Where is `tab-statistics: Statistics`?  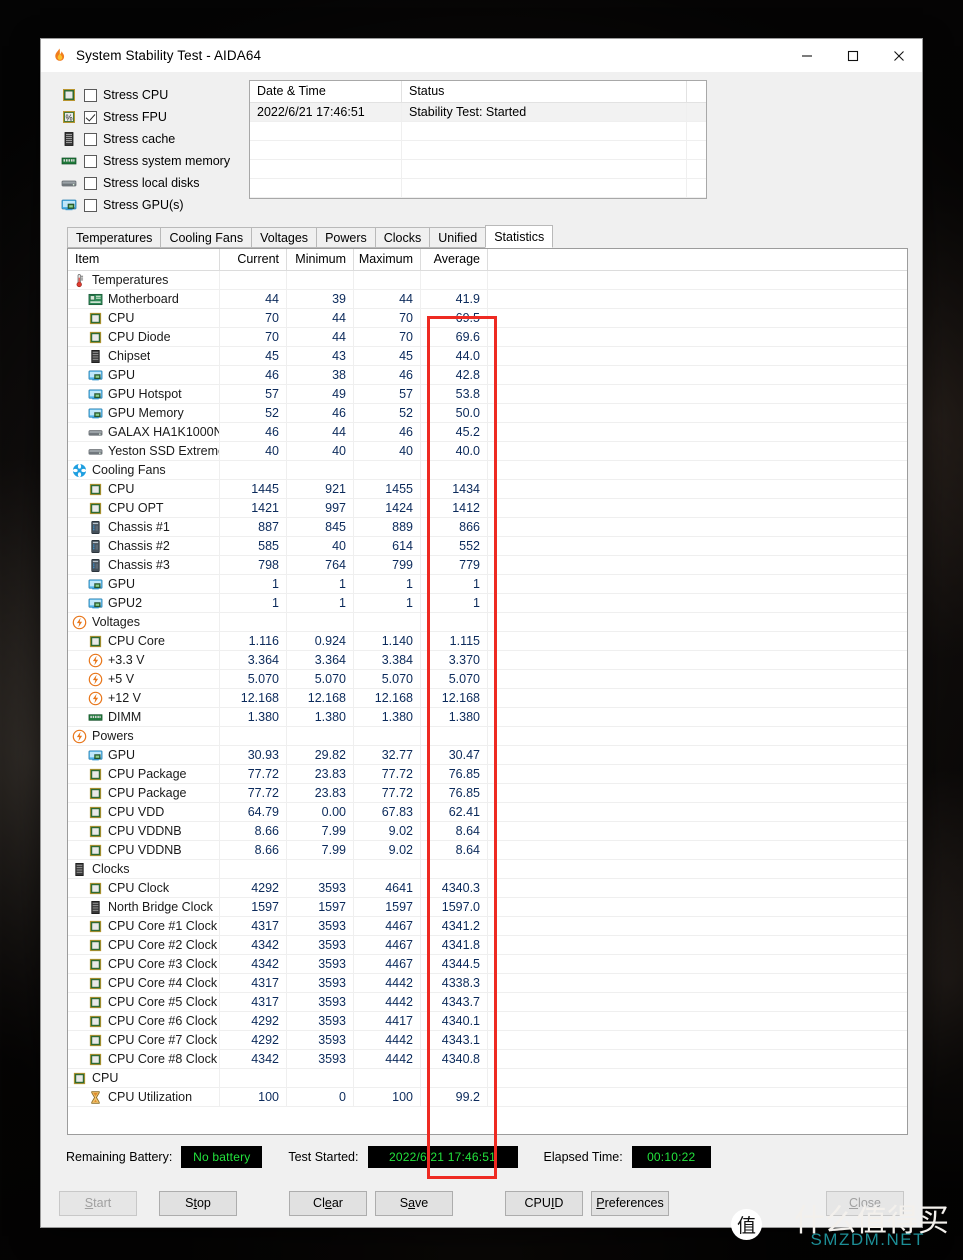
tab-statistics: Statistics is located at coordinates (519, 236).